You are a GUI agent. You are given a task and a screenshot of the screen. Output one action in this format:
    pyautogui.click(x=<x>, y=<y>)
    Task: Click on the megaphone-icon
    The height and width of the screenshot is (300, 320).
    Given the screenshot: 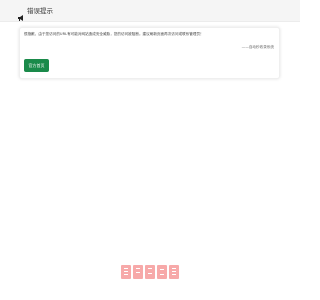 What is the action you would take?
    pyautogui.click(x=21, y=14)
    